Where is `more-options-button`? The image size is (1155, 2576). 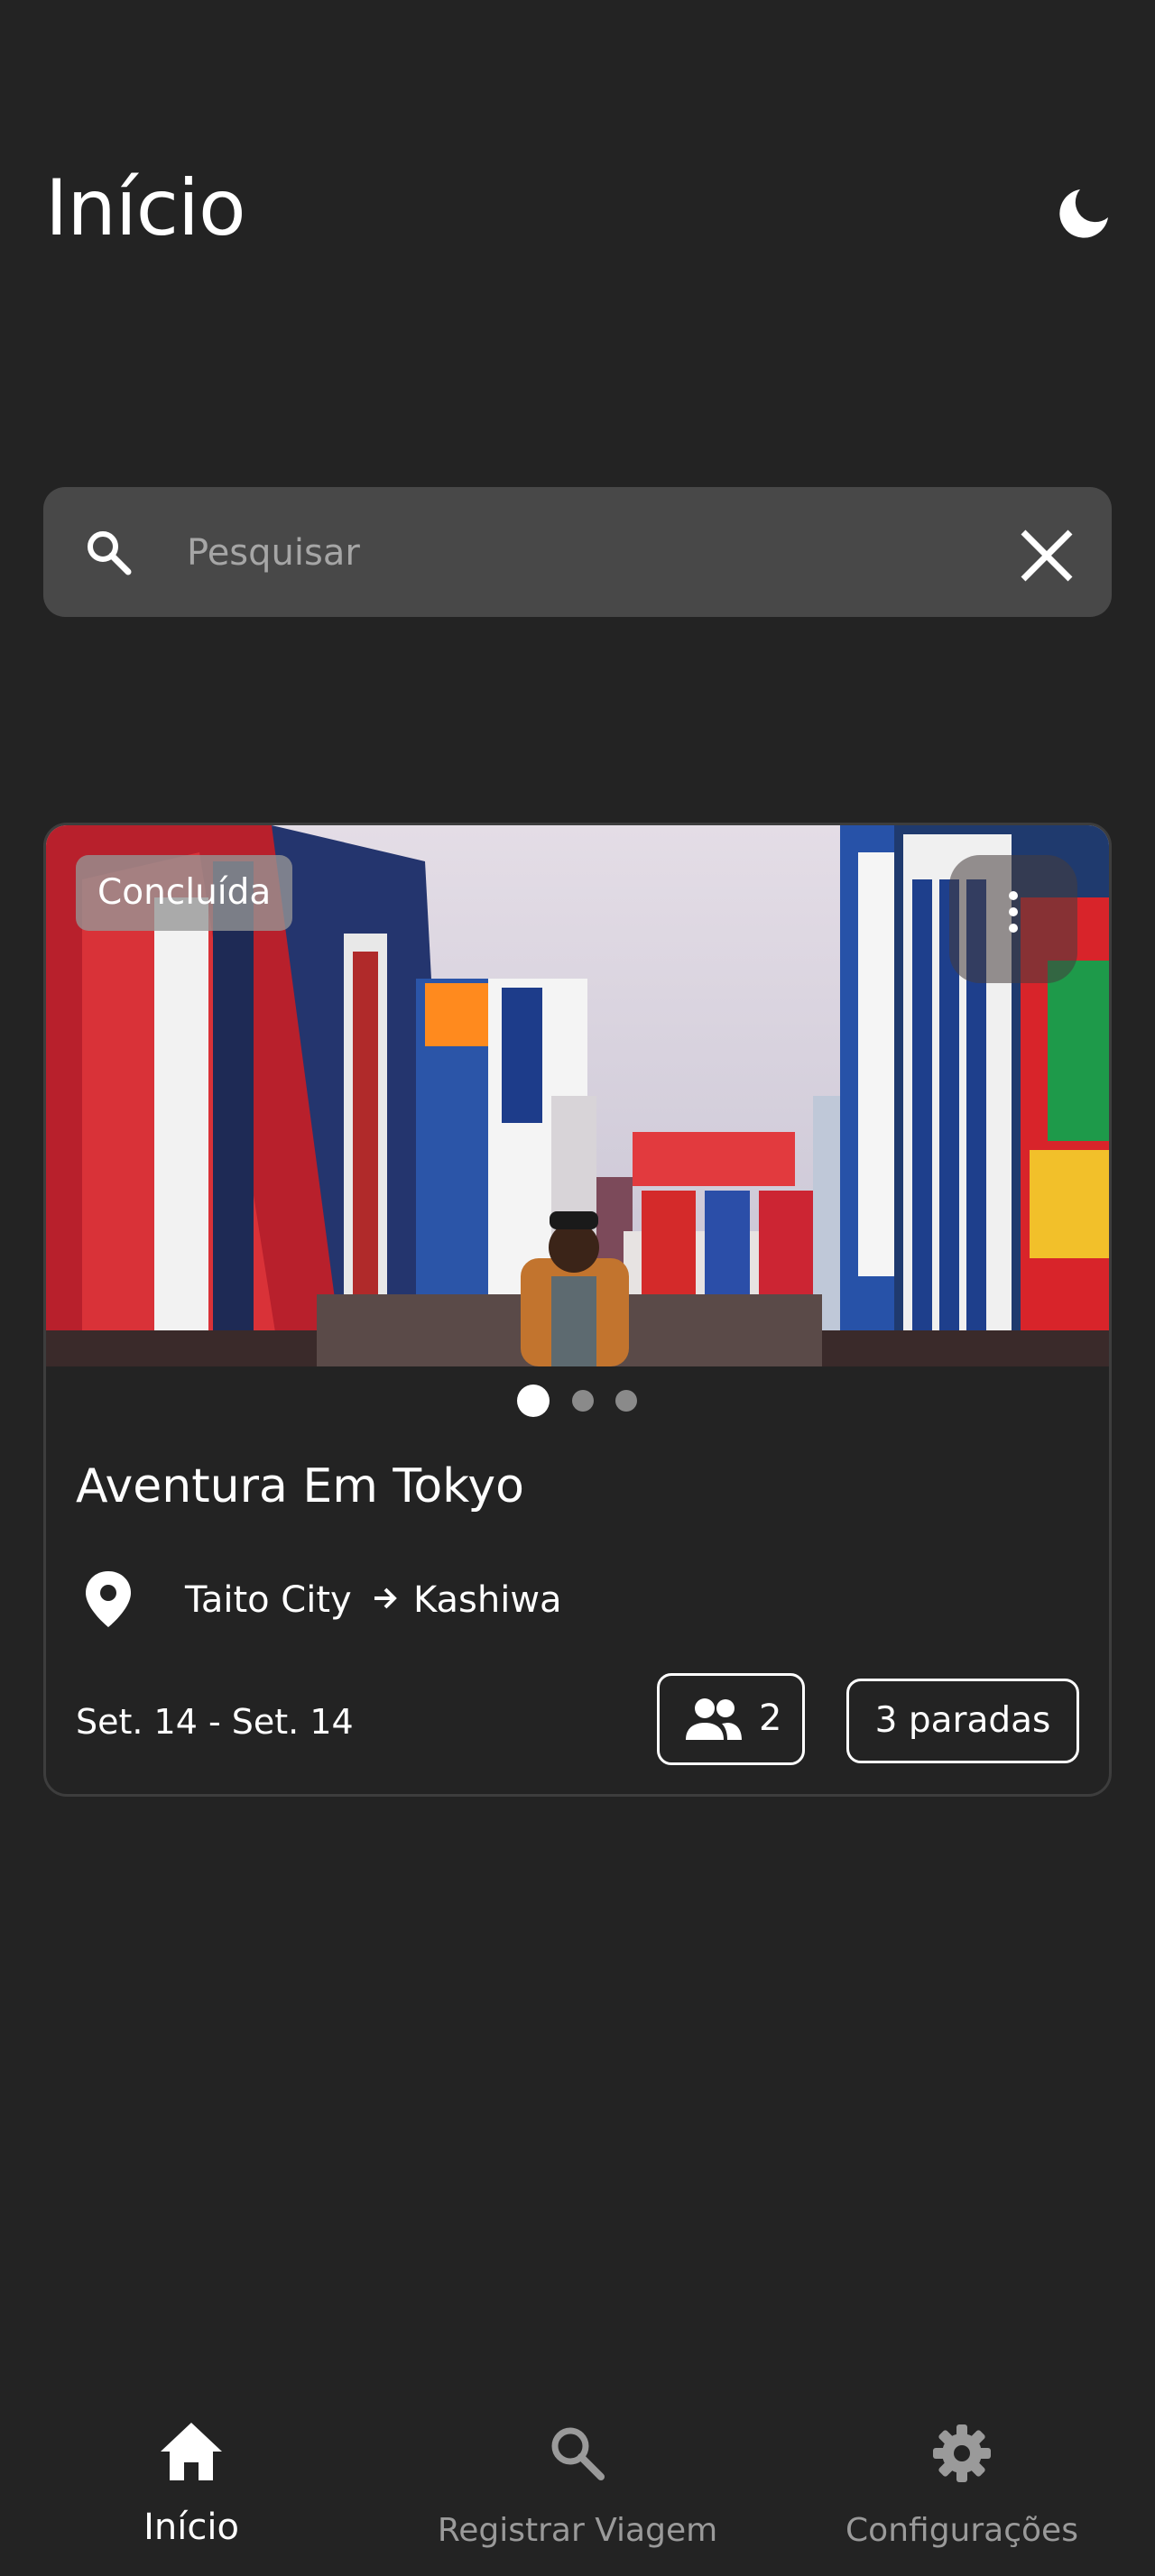 more-options-button is located at coordinates (1013, 919).